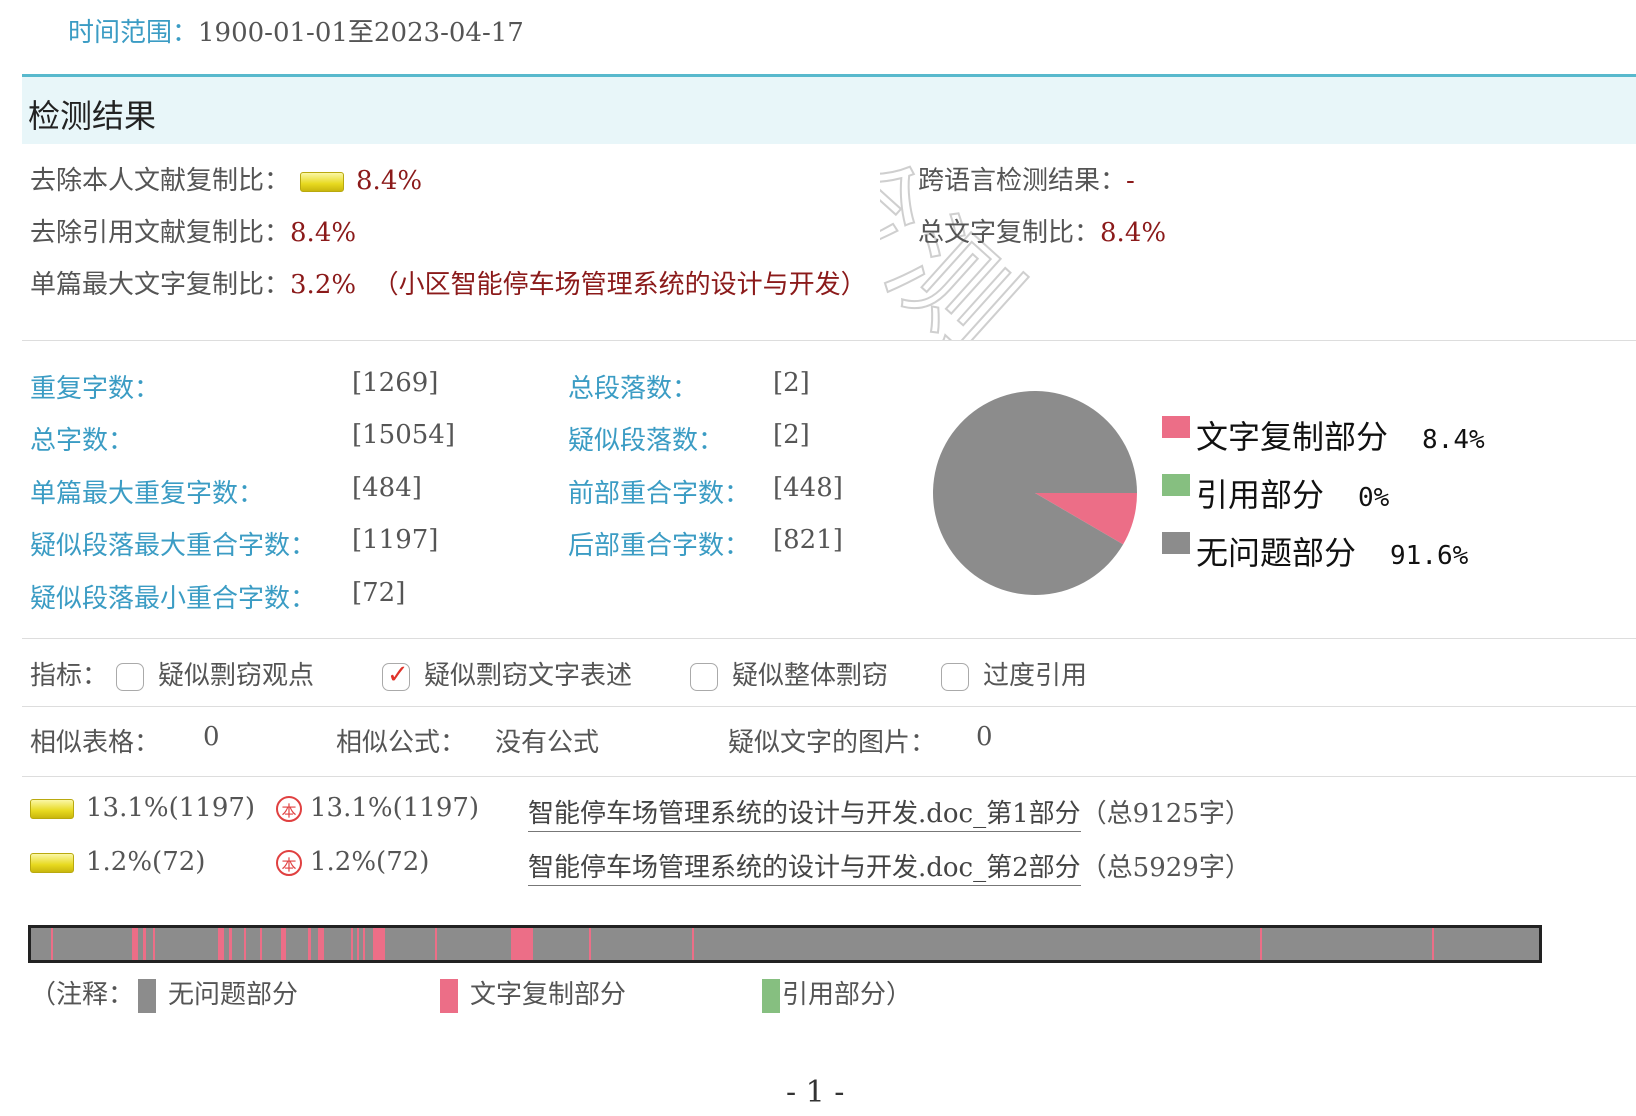 The image size is (1636, 1116). I want to click on indicator-whole-label: 疑似整体剽窃, so click(810, 676).